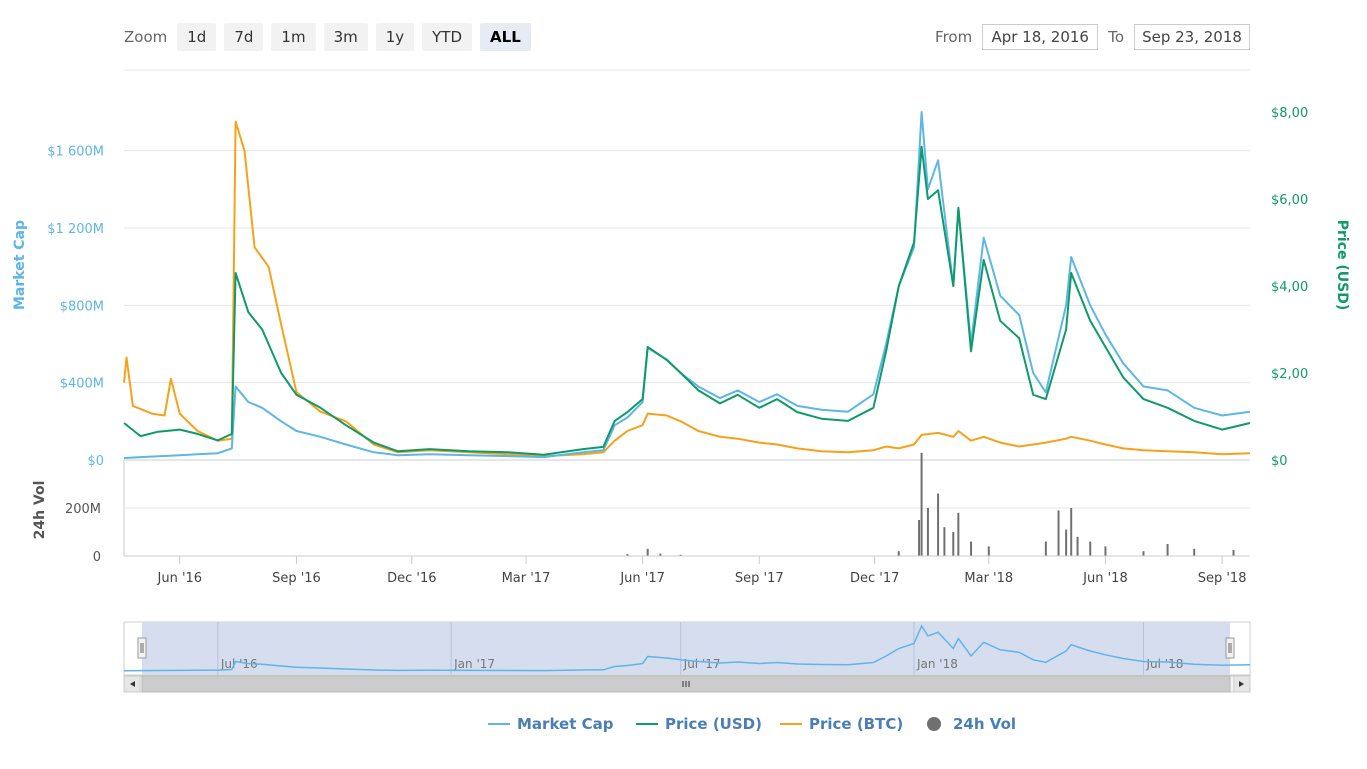 The image size is (1367, 769). Describe the element at coordinates (395, 37) in the screenshot. I see `zoom-1y-button: 1y` at that location.